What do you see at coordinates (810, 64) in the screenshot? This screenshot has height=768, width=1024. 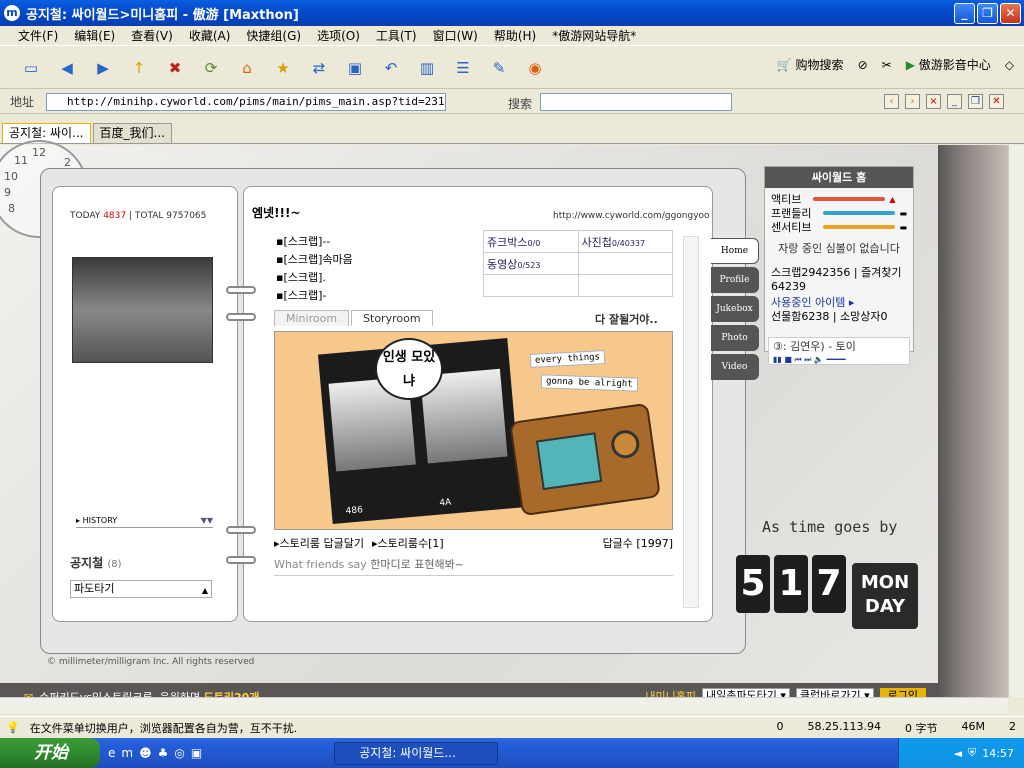 I see `shopping-search-button: 🛒 购物搜索` at bounding box center [810, 64].